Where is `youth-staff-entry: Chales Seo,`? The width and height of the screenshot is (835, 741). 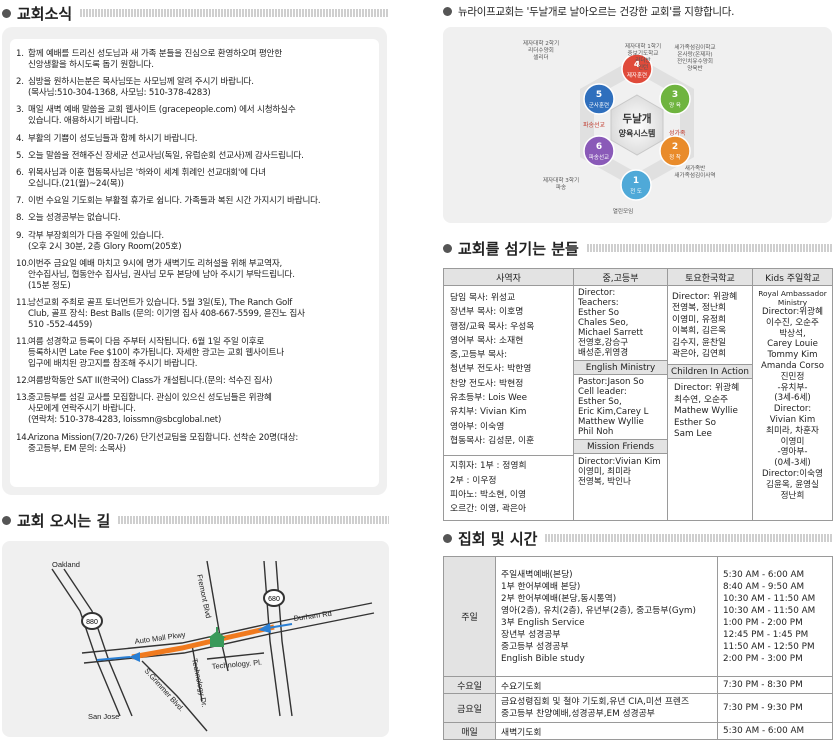 youth-staff-entry: Chales Seo, is located at coordinates (603, 323).